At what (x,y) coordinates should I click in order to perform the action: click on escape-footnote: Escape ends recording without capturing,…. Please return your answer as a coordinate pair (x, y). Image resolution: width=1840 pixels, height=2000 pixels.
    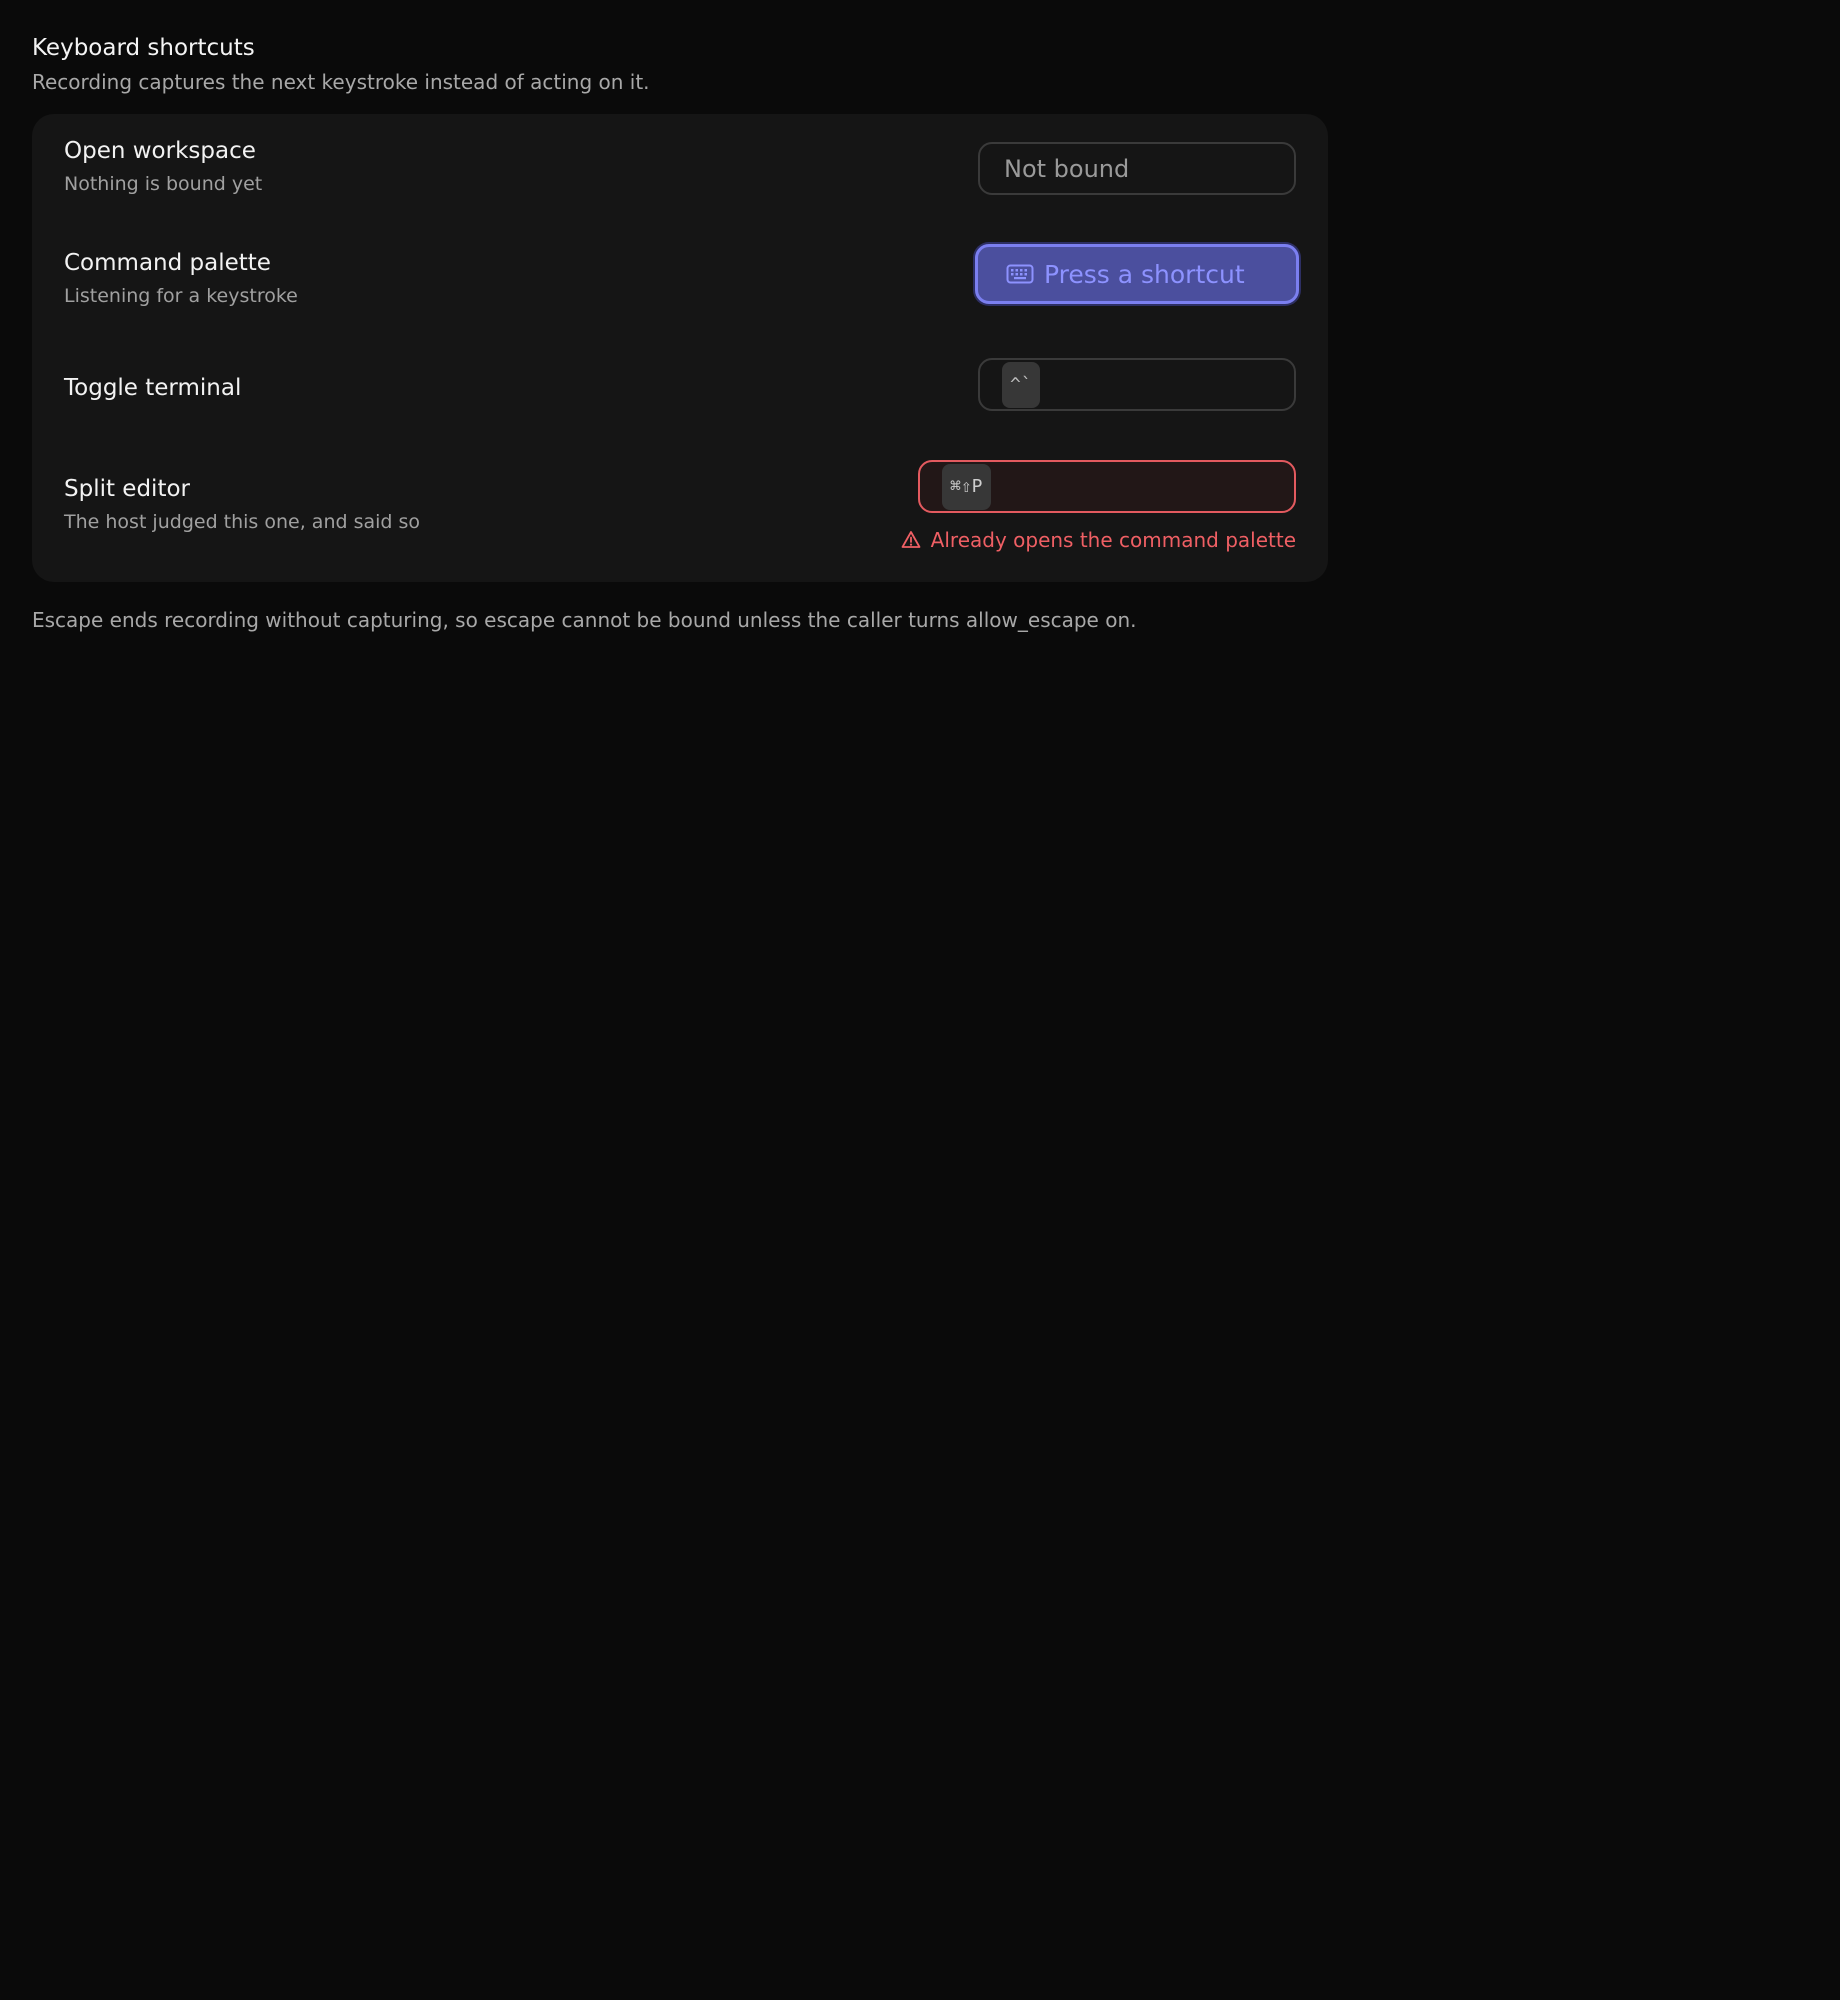
    Looking at the image, I should click on (584, 620).